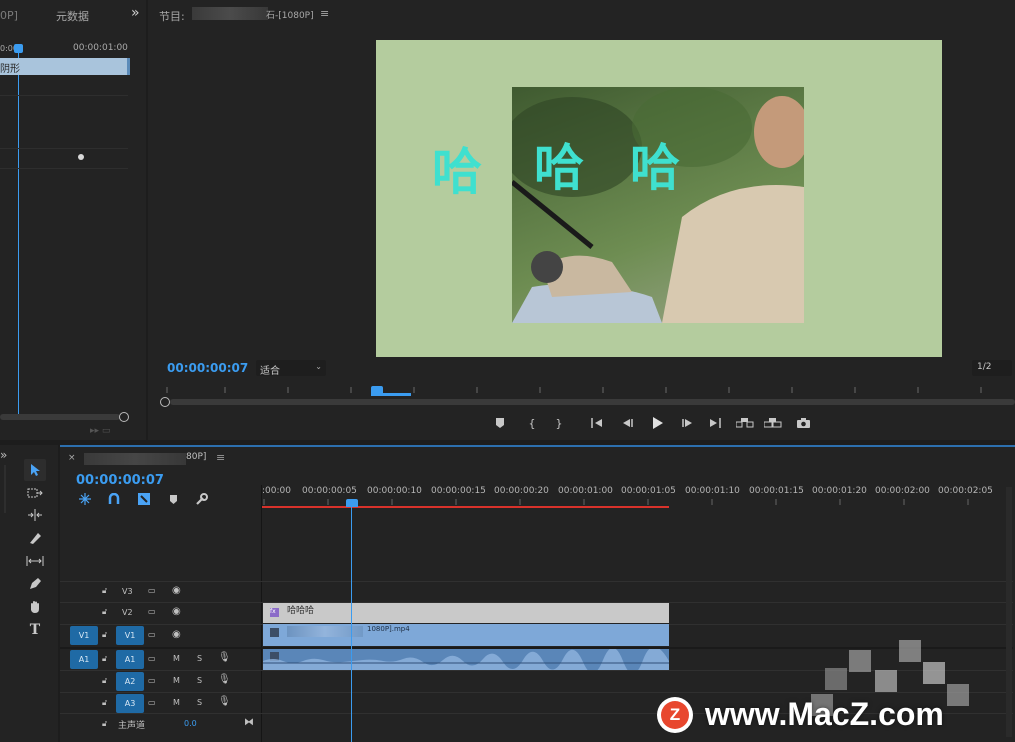 Image resolution: width=1015 pixels, height=742 pixels. Describe the element at coordinates (100, 48) in the screenshot. I see `source-timecode-right: 00:00:01:00` at that location.